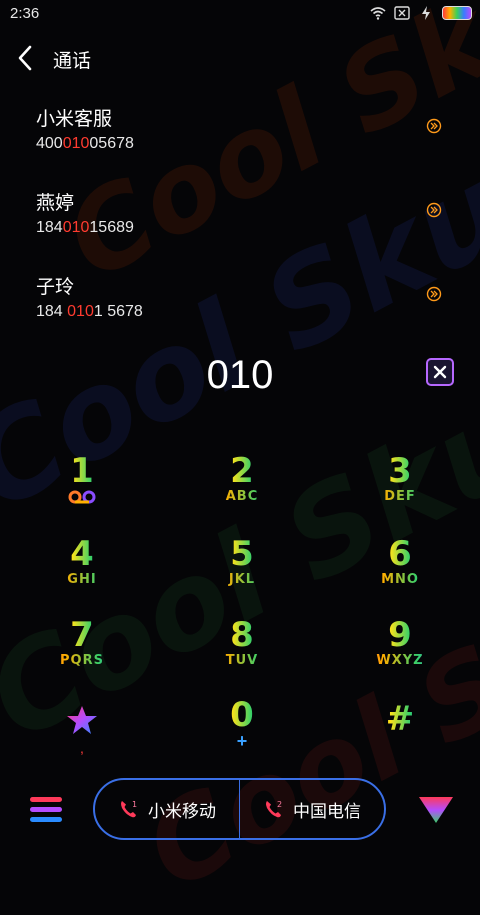 The width and height of the screenshot is (480, 915). I want to click on key-star: ,, so click(82, 735).